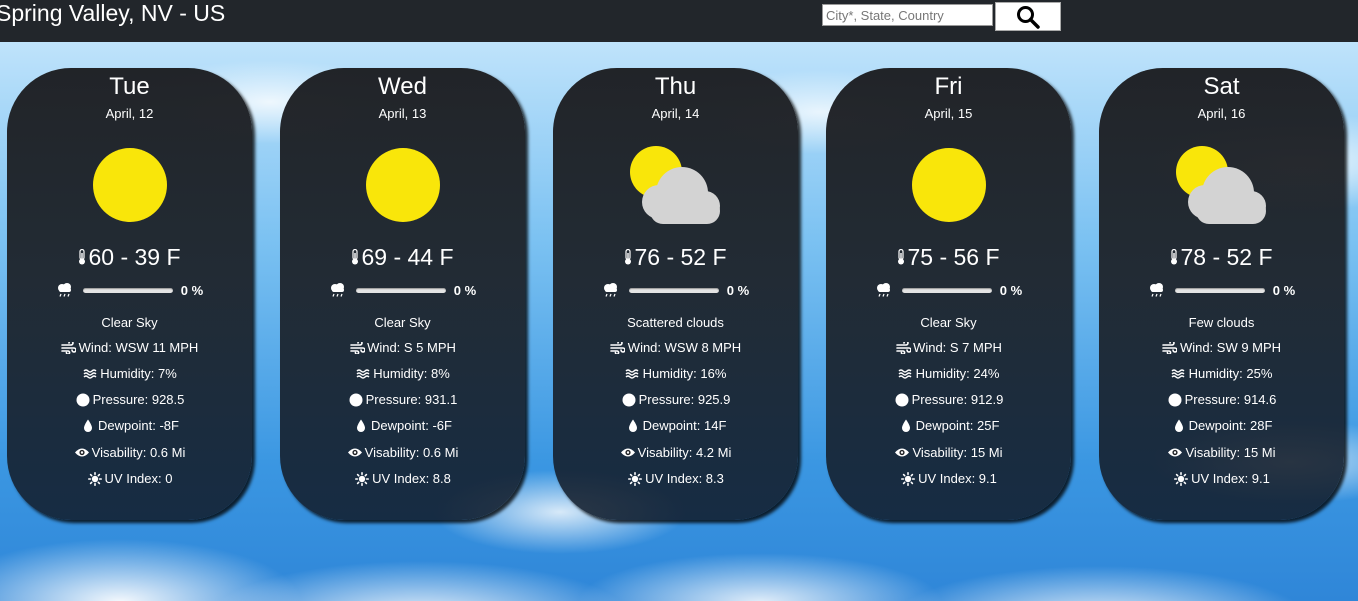 The height and width of the screenshot is (601, 1358). What do you see at coordinates (948, 86) in the screenshot?
I see `day-name: Fri` at bounding box center [948, 86].